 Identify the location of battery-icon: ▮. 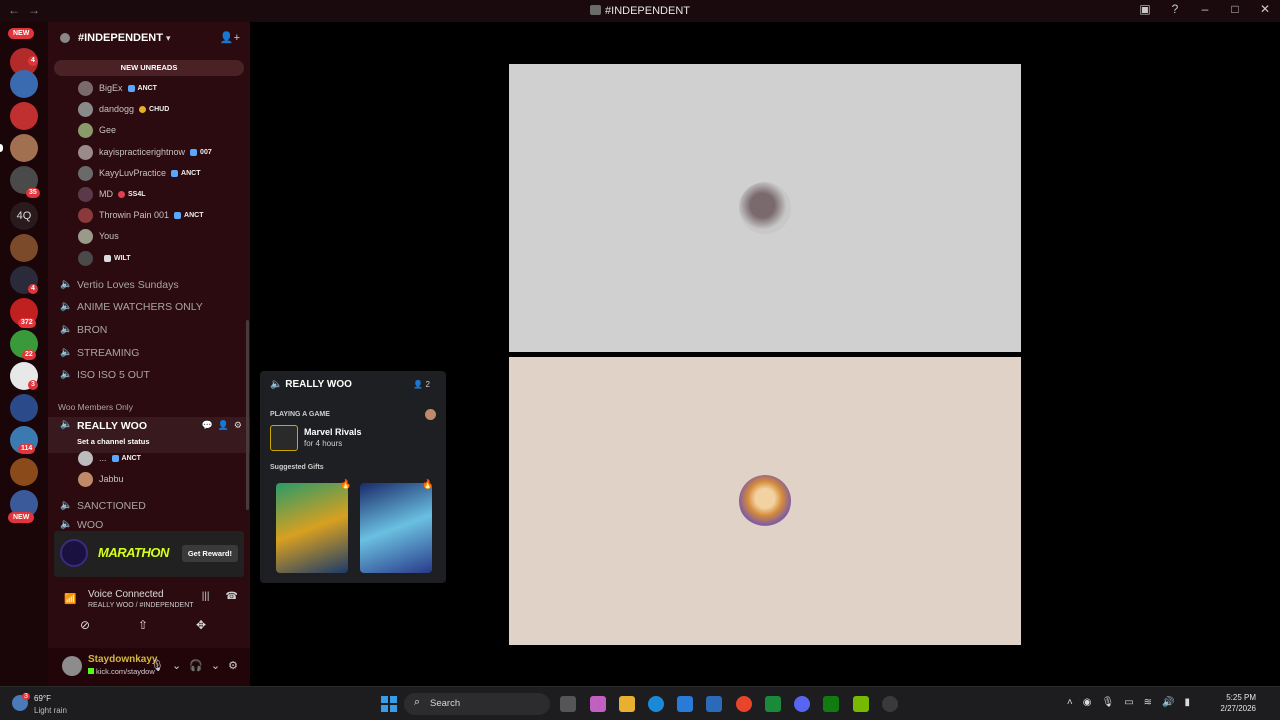
(1187, 702).